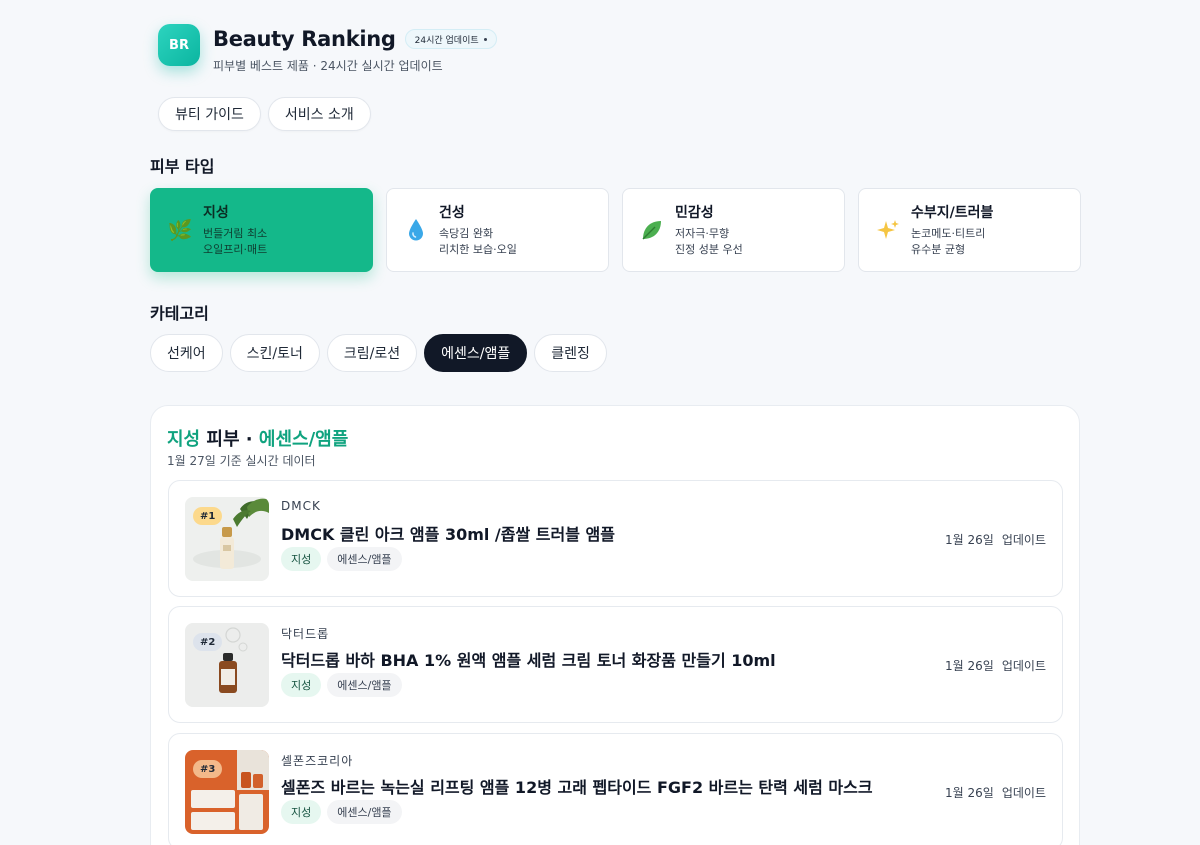  I want to click on skin-card-desc: 번들거림 최소, so click(235, 233).